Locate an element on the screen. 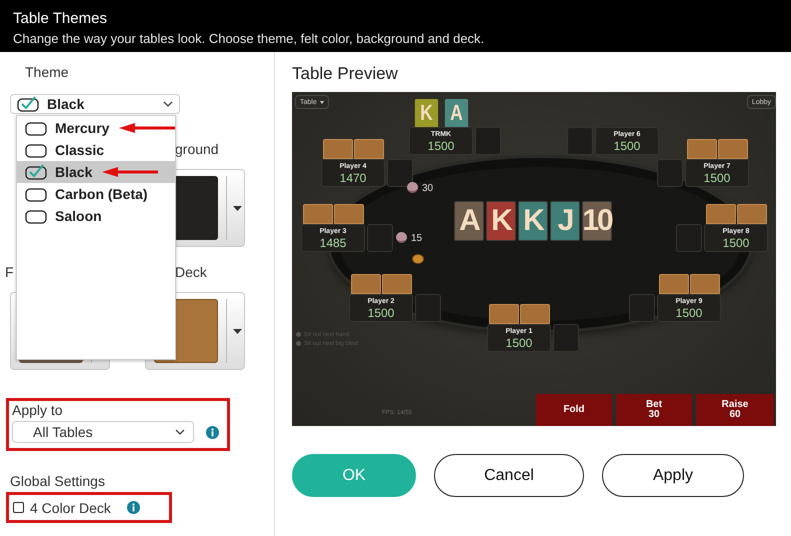 The width and height of the screenshot is (791, 536). felt-label: F is located at coordinates (9, 272).